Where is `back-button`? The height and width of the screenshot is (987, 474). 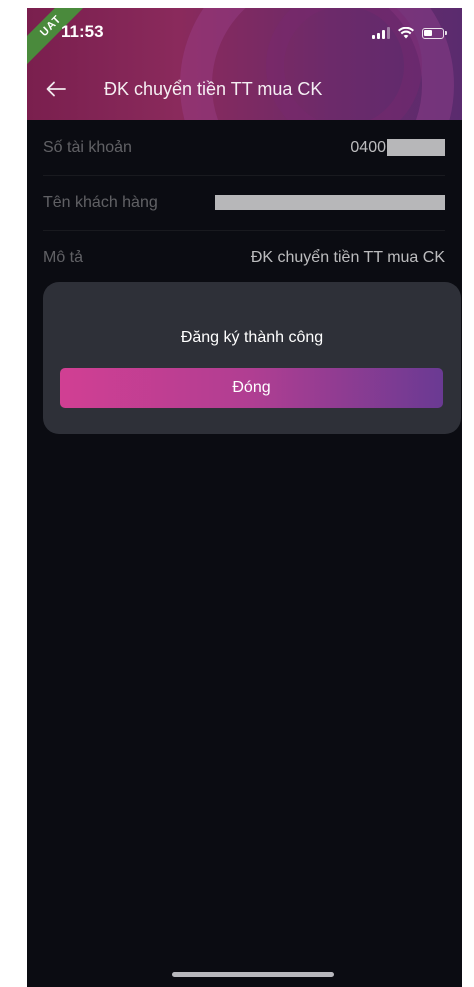 back-button is located at coordinates (56, 89).